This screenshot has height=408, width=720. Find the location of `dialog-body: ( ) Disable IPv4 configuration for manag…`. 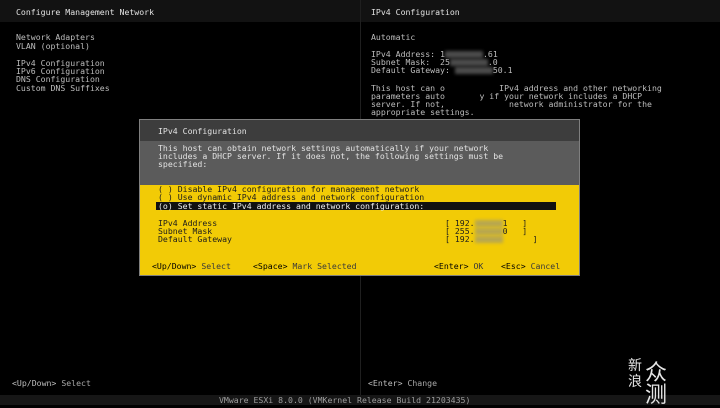

dialog-body: ( ) Disable IPv4 configuration for manag… is located at coordinates (359, 230).